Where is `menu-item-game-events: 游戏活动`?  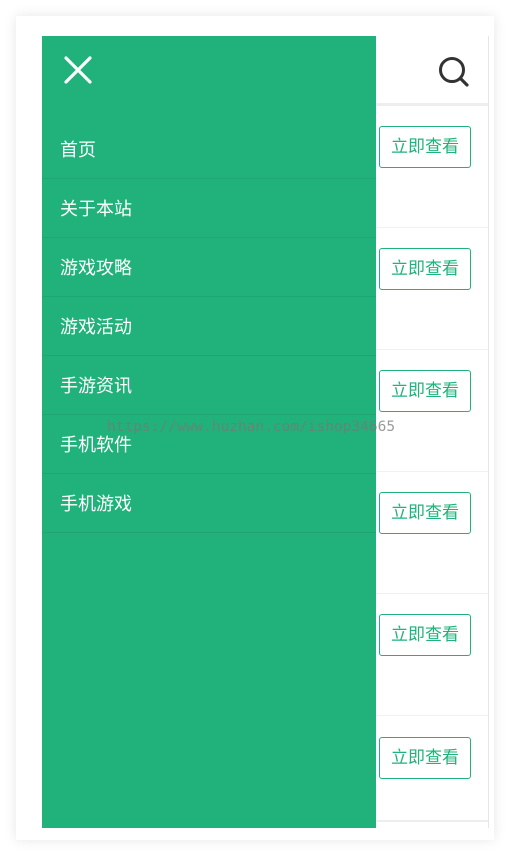
menu-item-game-events: 游戏活动 is located at coordinates (209, 326).